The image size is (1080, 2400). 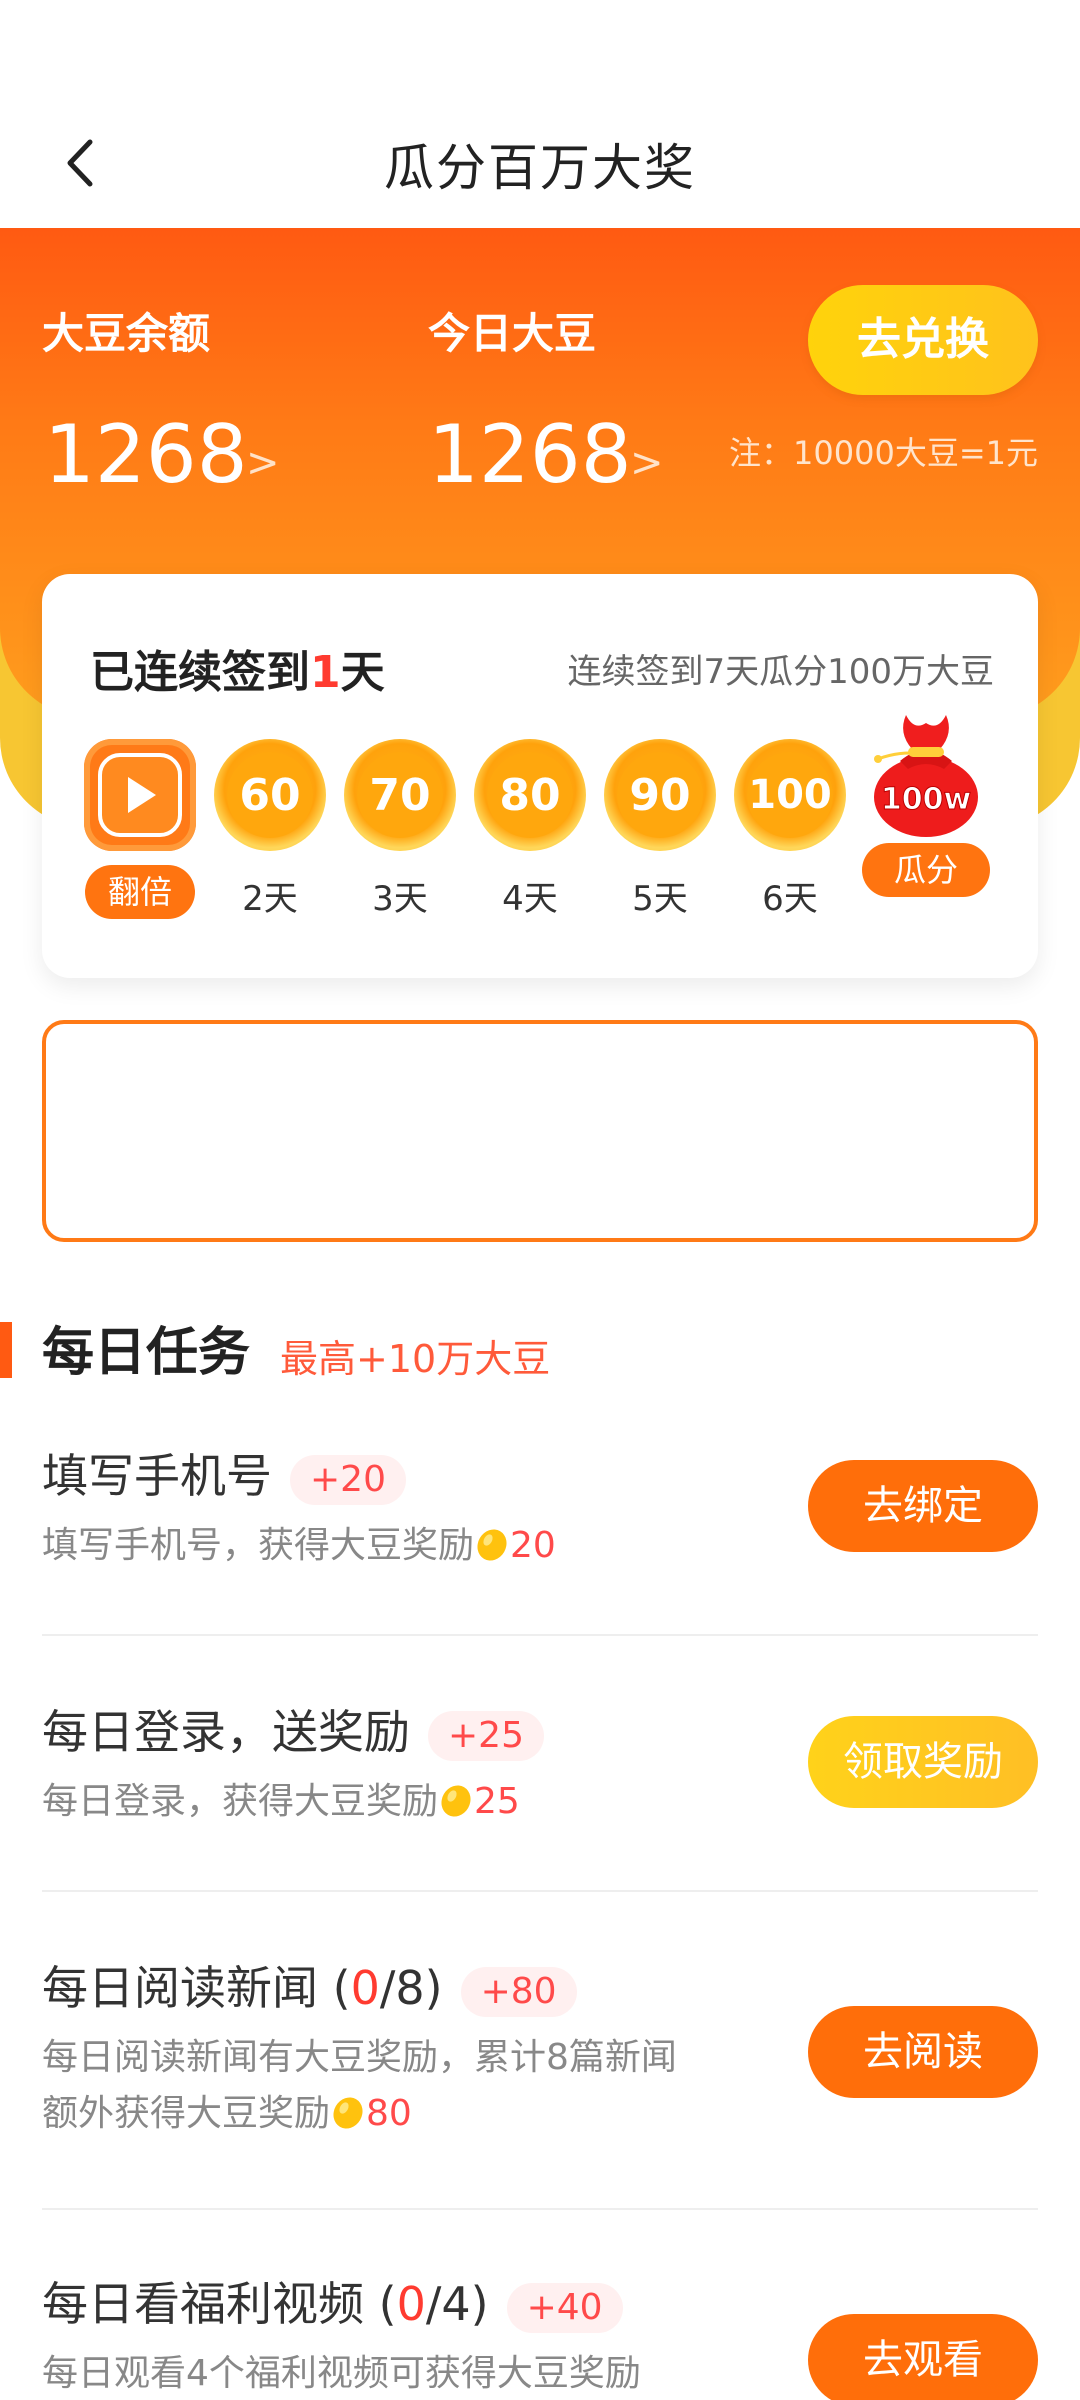 What do you see at coordinates (647, 463) in the screenshot?
I see `balance-today-arrow: >` at bounding box center [647, 463].